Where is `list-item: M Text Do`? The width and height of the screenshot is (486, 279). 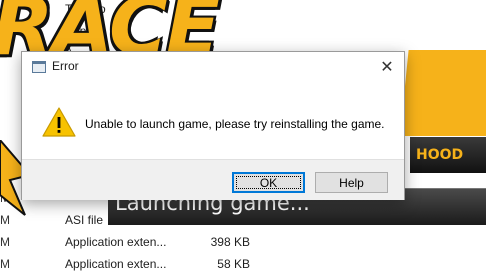
list-item: M Text Do is located at coordinates (243, 13).